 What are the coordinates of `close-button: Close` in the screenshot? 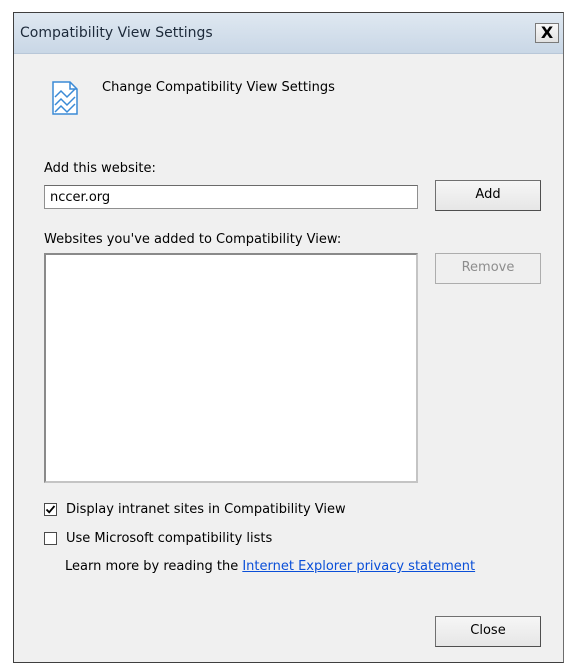 It's located at (488, 631).